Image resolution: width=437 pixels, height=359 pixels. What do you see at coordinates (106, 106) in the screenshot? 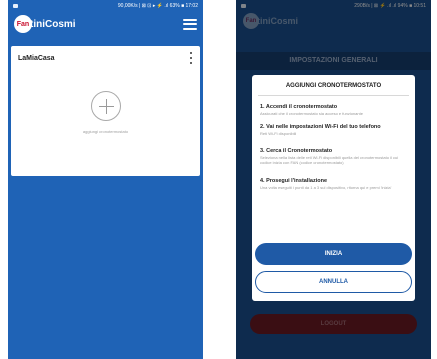
I see `add-thermostat-icon` at bounding box center [106, 106].